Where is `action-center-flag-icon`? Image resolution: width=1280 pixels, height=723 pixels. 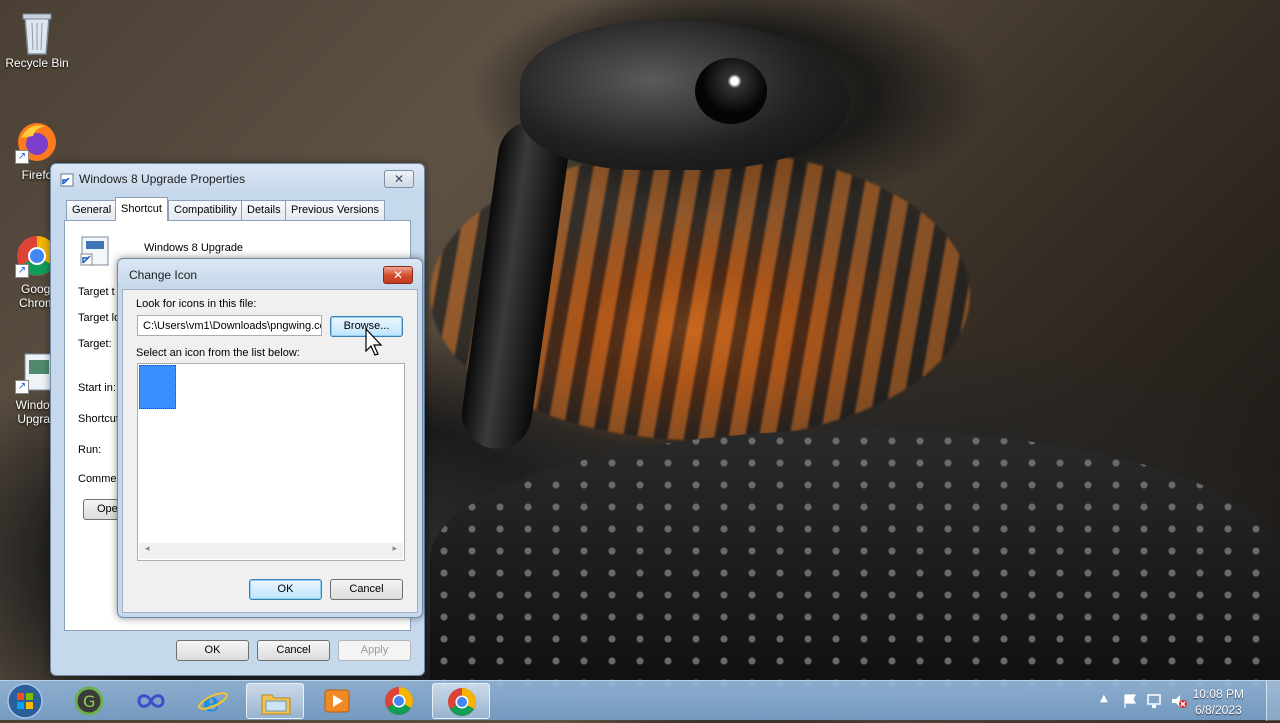 action-center-flag-icon is located at coordinates (1130, 701).